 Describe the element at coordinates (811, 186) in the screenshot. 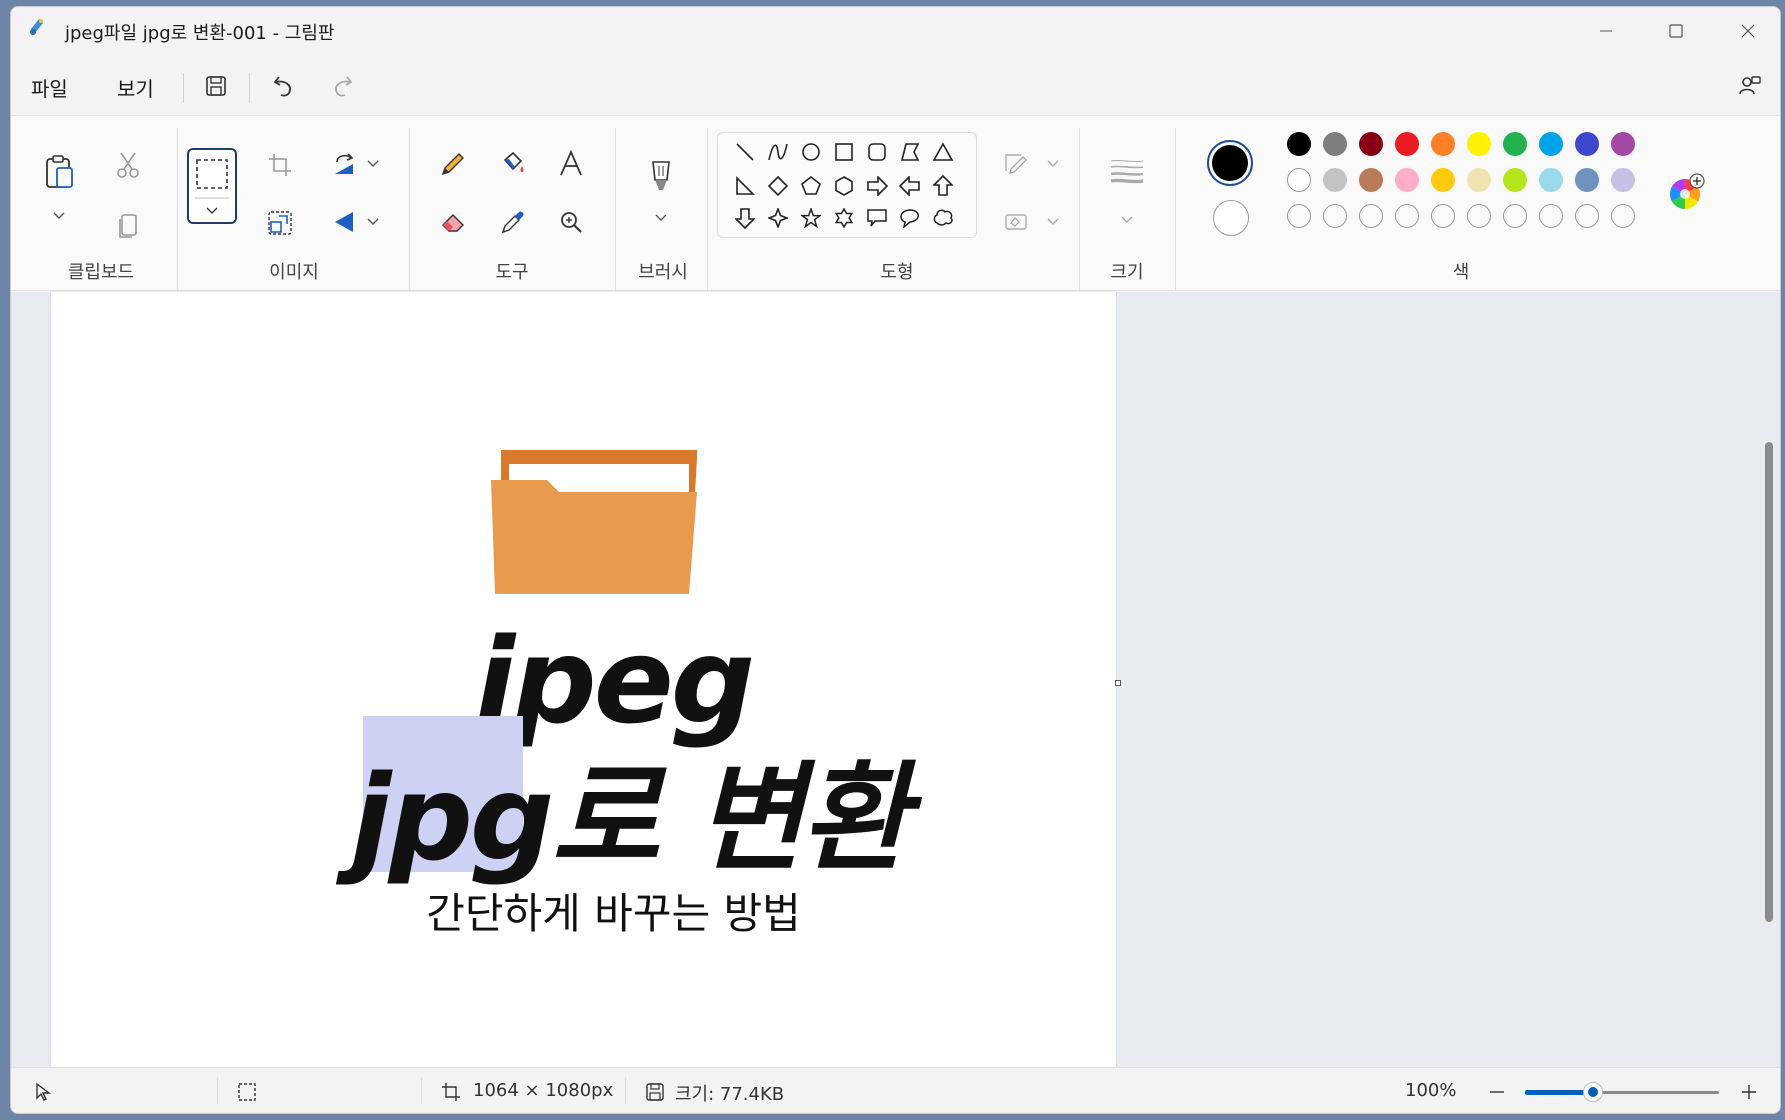

I see `pentagon-shape-icon` at that location.